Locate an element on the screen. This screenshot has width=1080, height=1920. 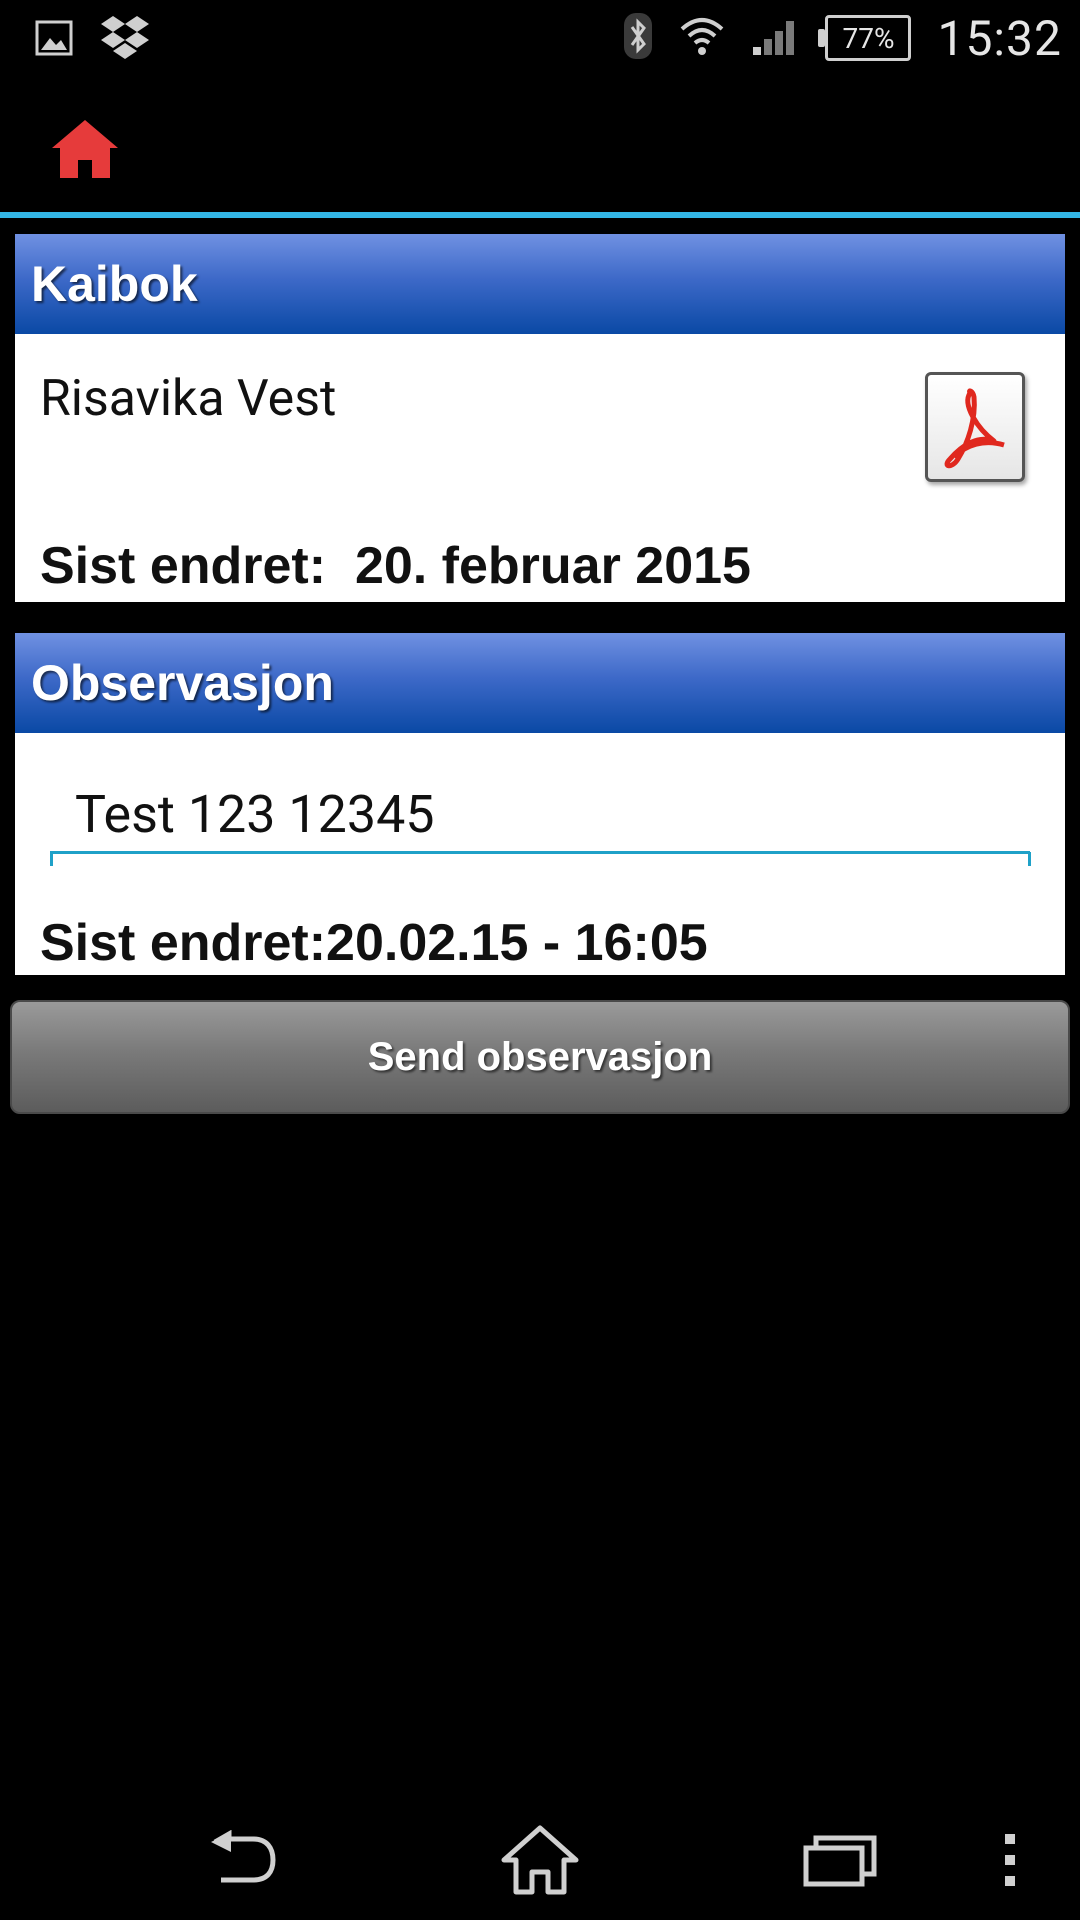
signal-icon is located at coordinates (775, 38).